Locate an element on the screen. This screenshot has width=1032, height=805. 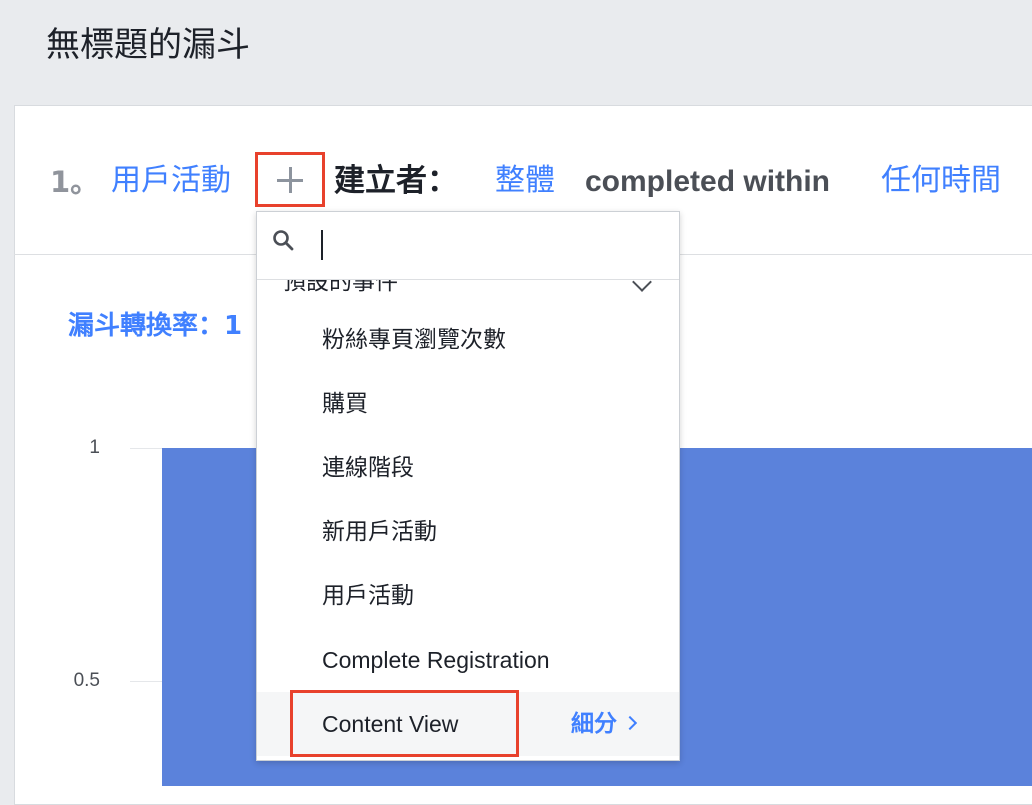
menu-item-content-view: Content View 細分 is located at coordinates (468, 724).